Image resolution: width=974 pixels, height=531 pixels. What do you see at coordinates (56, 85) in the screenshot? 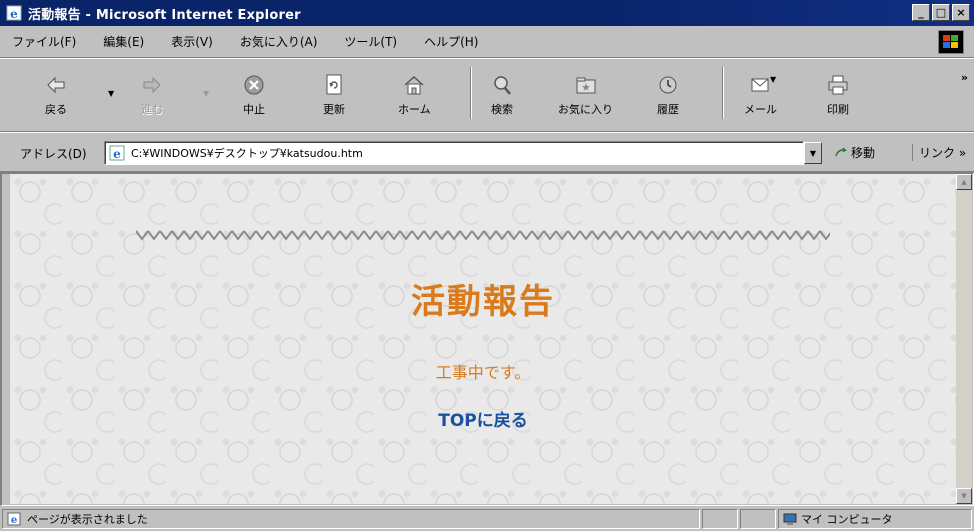
I see `back-arrow-icon` at bounding box center [56, 85].